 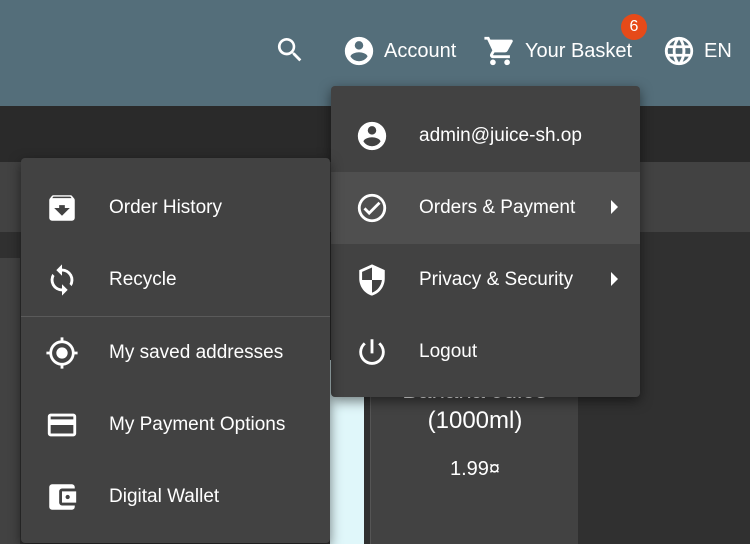 I want to click on menu-item-label: Recycle, so click(x=143, y=279).